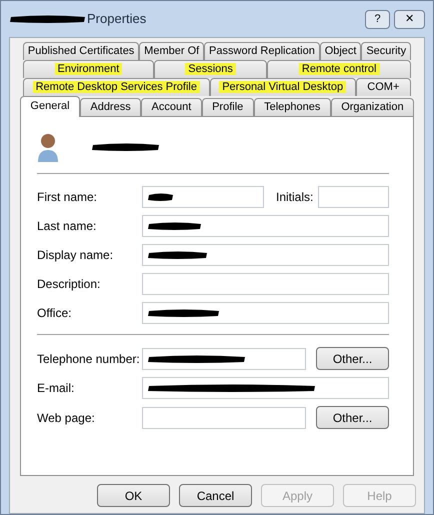 This screenshot has height=515, width=434. Describe the element at coordinates (409, 19) in the screenshot. I see `close-button: ✕` at that location.